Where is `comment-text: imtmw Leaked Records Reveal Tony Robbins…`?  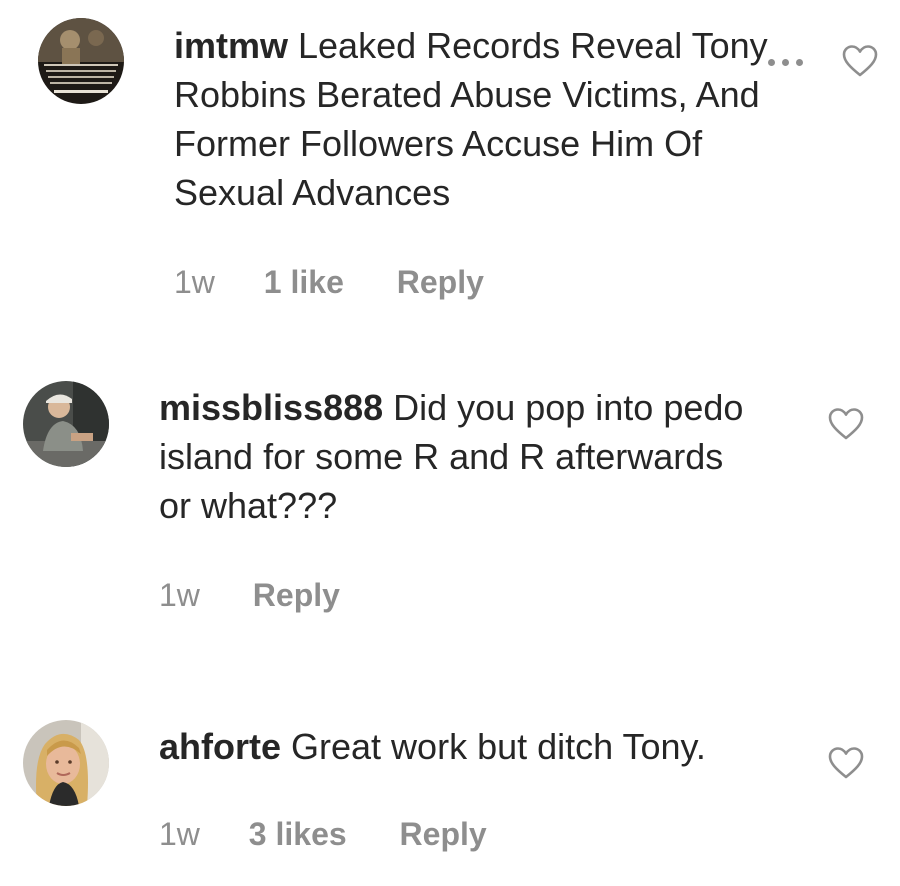
comment-text: imtmw Leaked Records Reveal Tony Robbins… is located at coordinates (474, 119).